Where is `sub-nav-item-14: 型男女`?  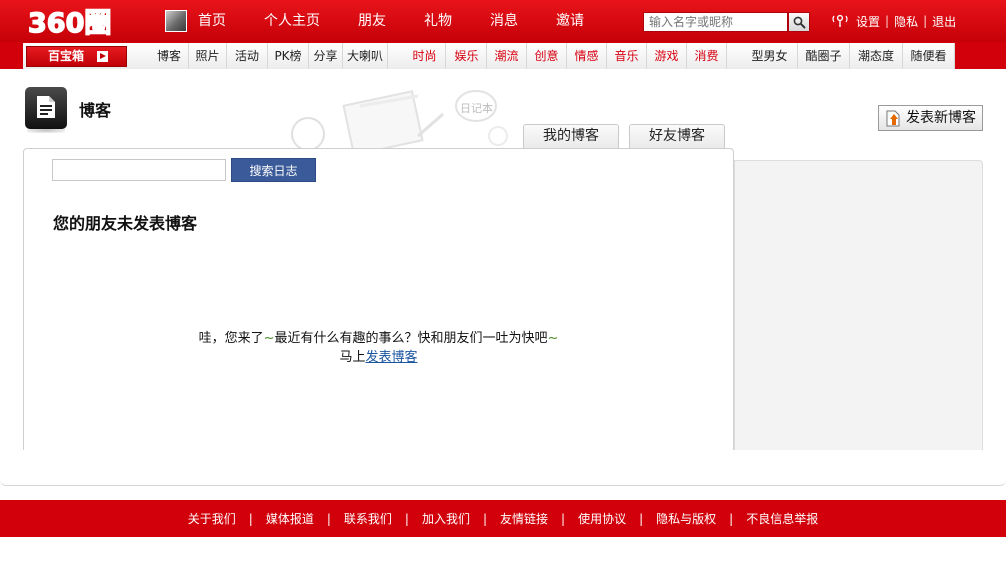
sub-nav-item-14: 型男女 is located at coordinates (770, 56).